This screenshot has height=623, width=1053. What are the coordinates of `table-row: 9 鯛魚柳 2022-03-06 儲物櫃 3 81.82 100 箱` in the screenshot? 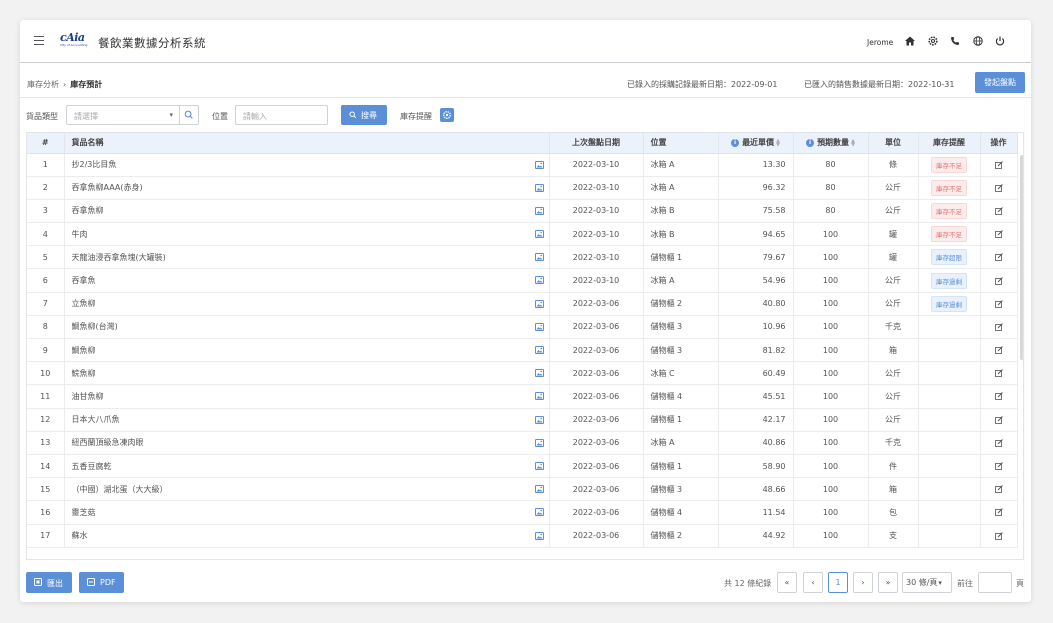 It's located at (522, 350).